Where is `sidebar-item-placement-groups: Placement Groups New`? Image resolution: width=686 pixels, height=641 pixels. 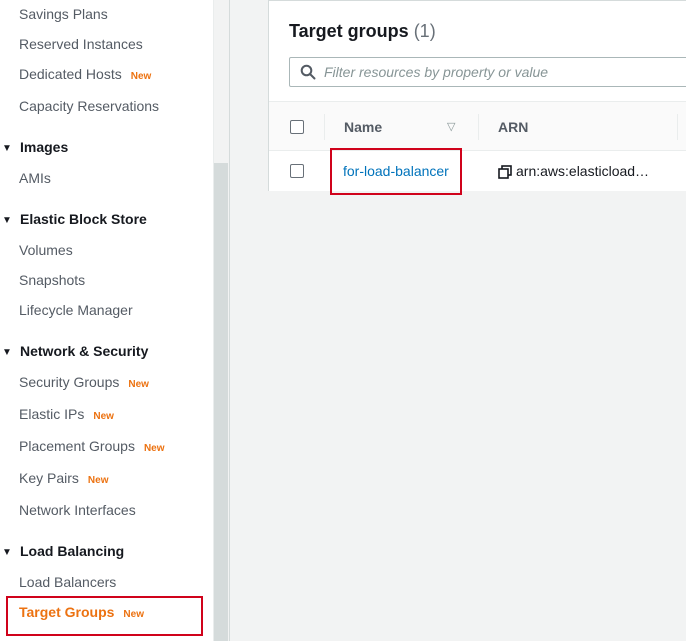
sidebar-item-placement-groups: Placement Groups New is located at coordinates (82, 447).